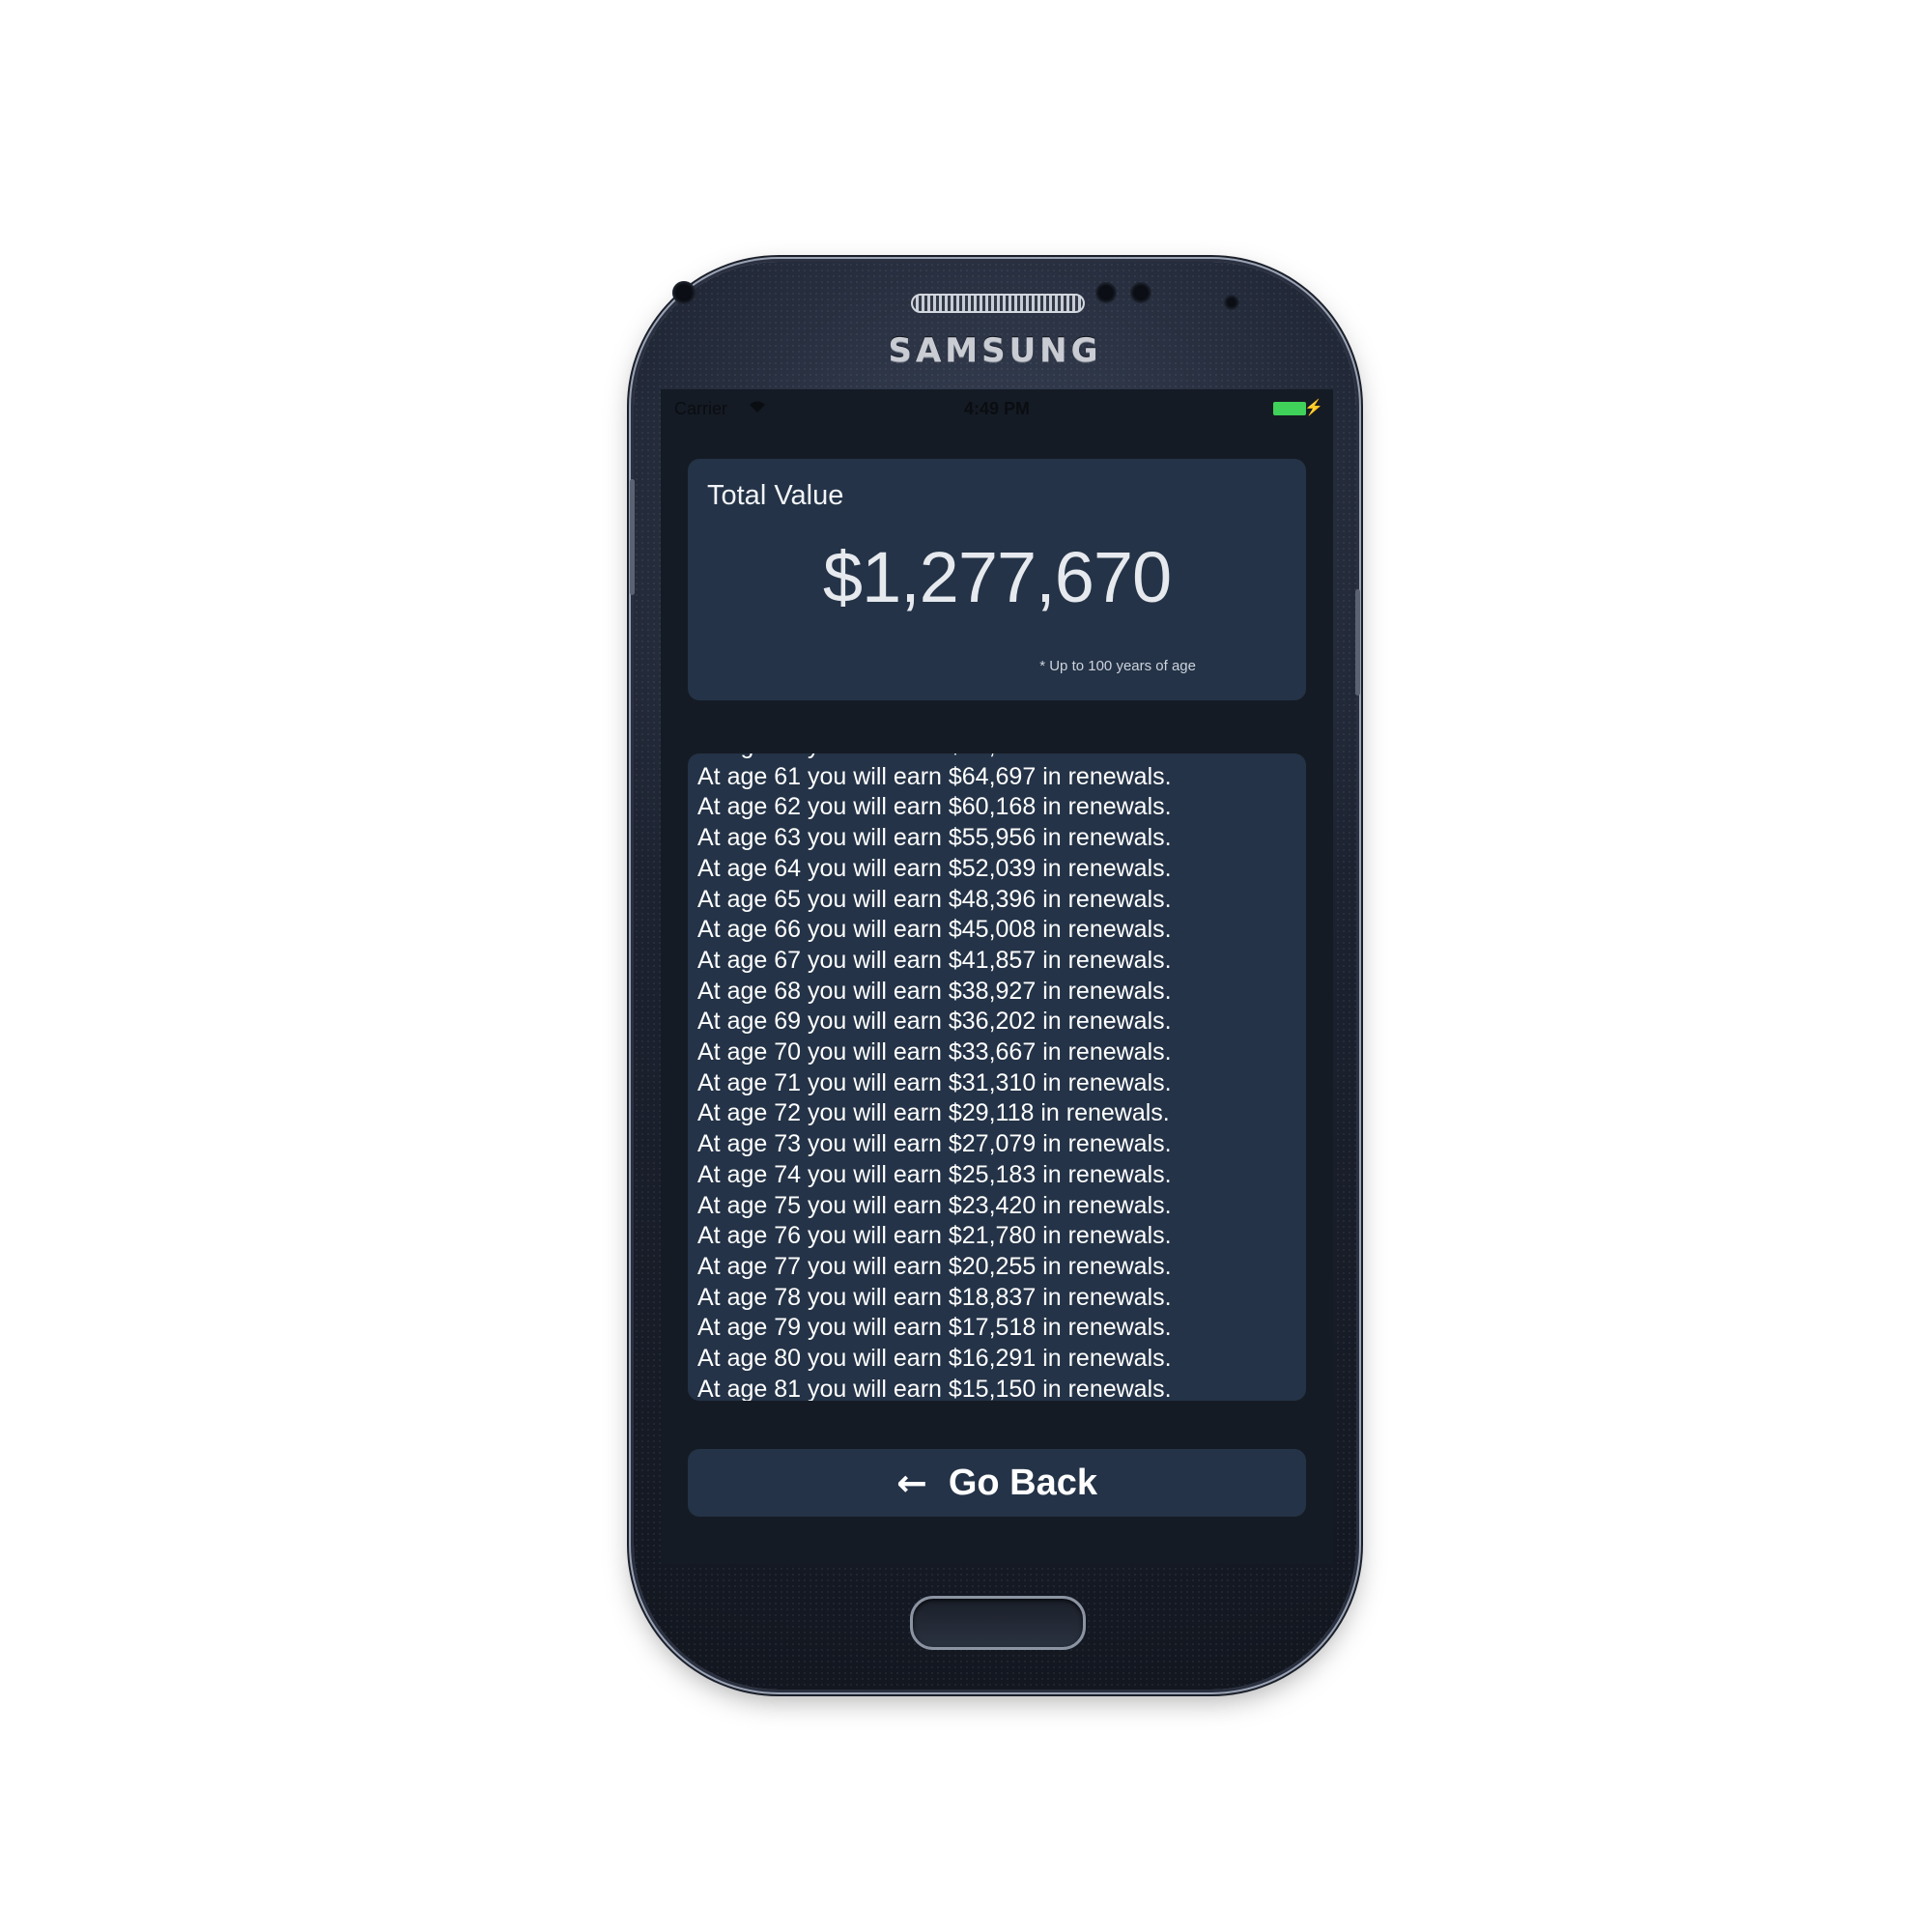 The height and width of the screenshot is (1932, 1932). Describe the element at coordinates (1357, 642) in the screenshot. I see `power-button` at that location.